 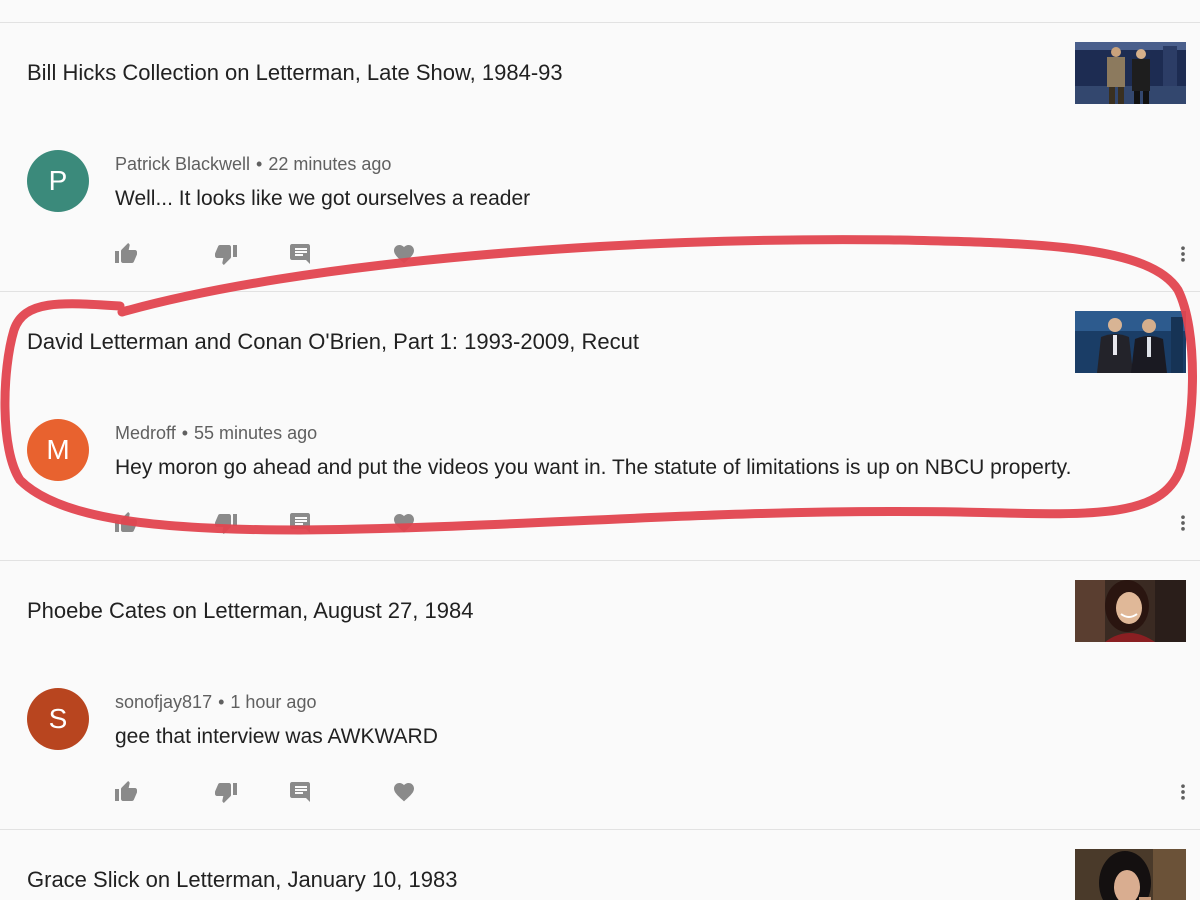 I want to click on comment-author: Medroff, so click(x=145, y=433).